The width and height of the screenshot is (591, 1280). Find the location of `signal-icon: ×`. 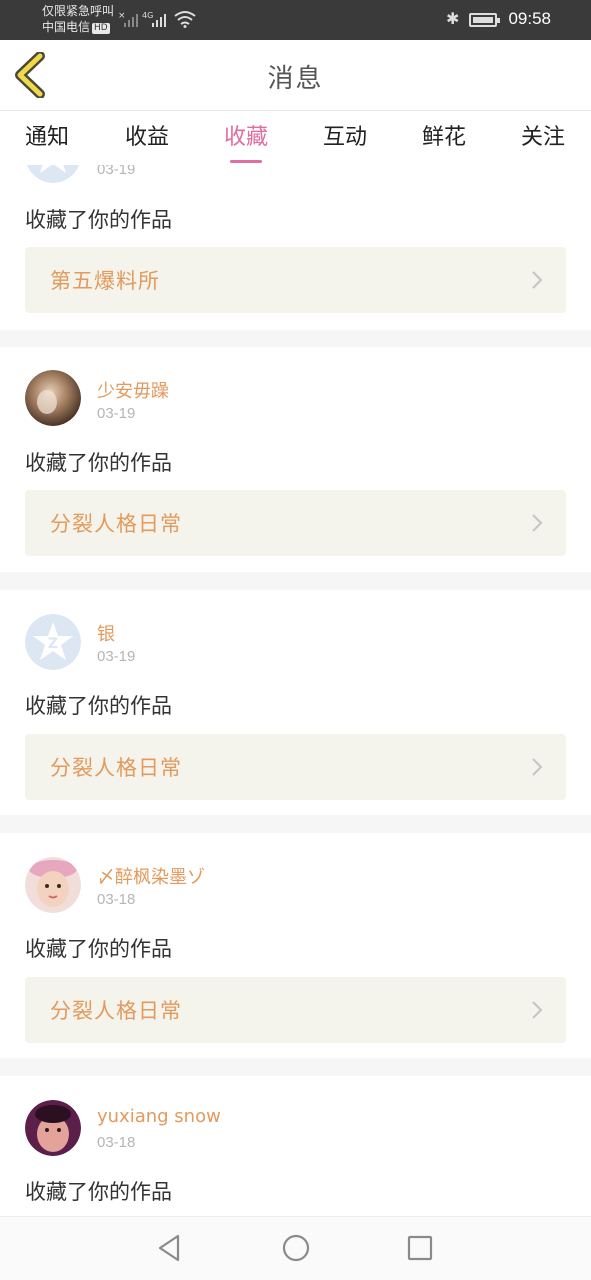

signal-icon: × is located at coordinates (128, 19).